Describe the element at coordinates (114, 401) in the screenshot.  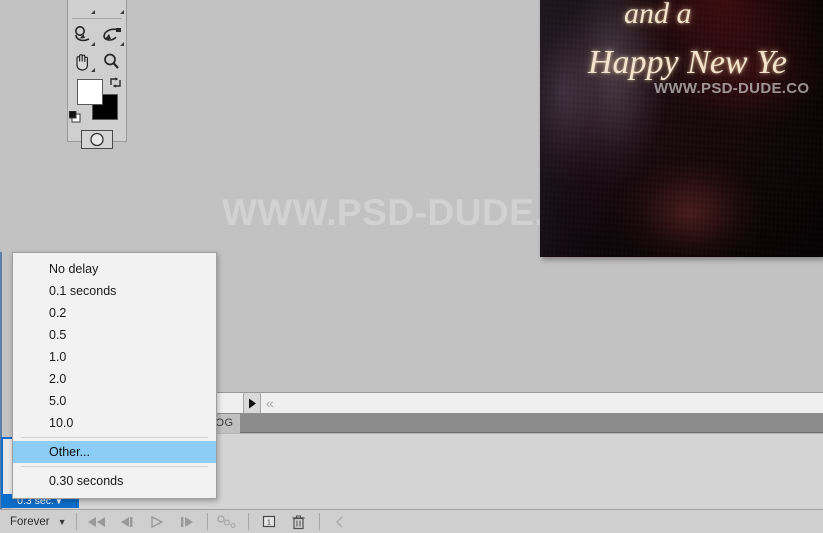
I see `menu-item-5-0: 5.0` at that location.